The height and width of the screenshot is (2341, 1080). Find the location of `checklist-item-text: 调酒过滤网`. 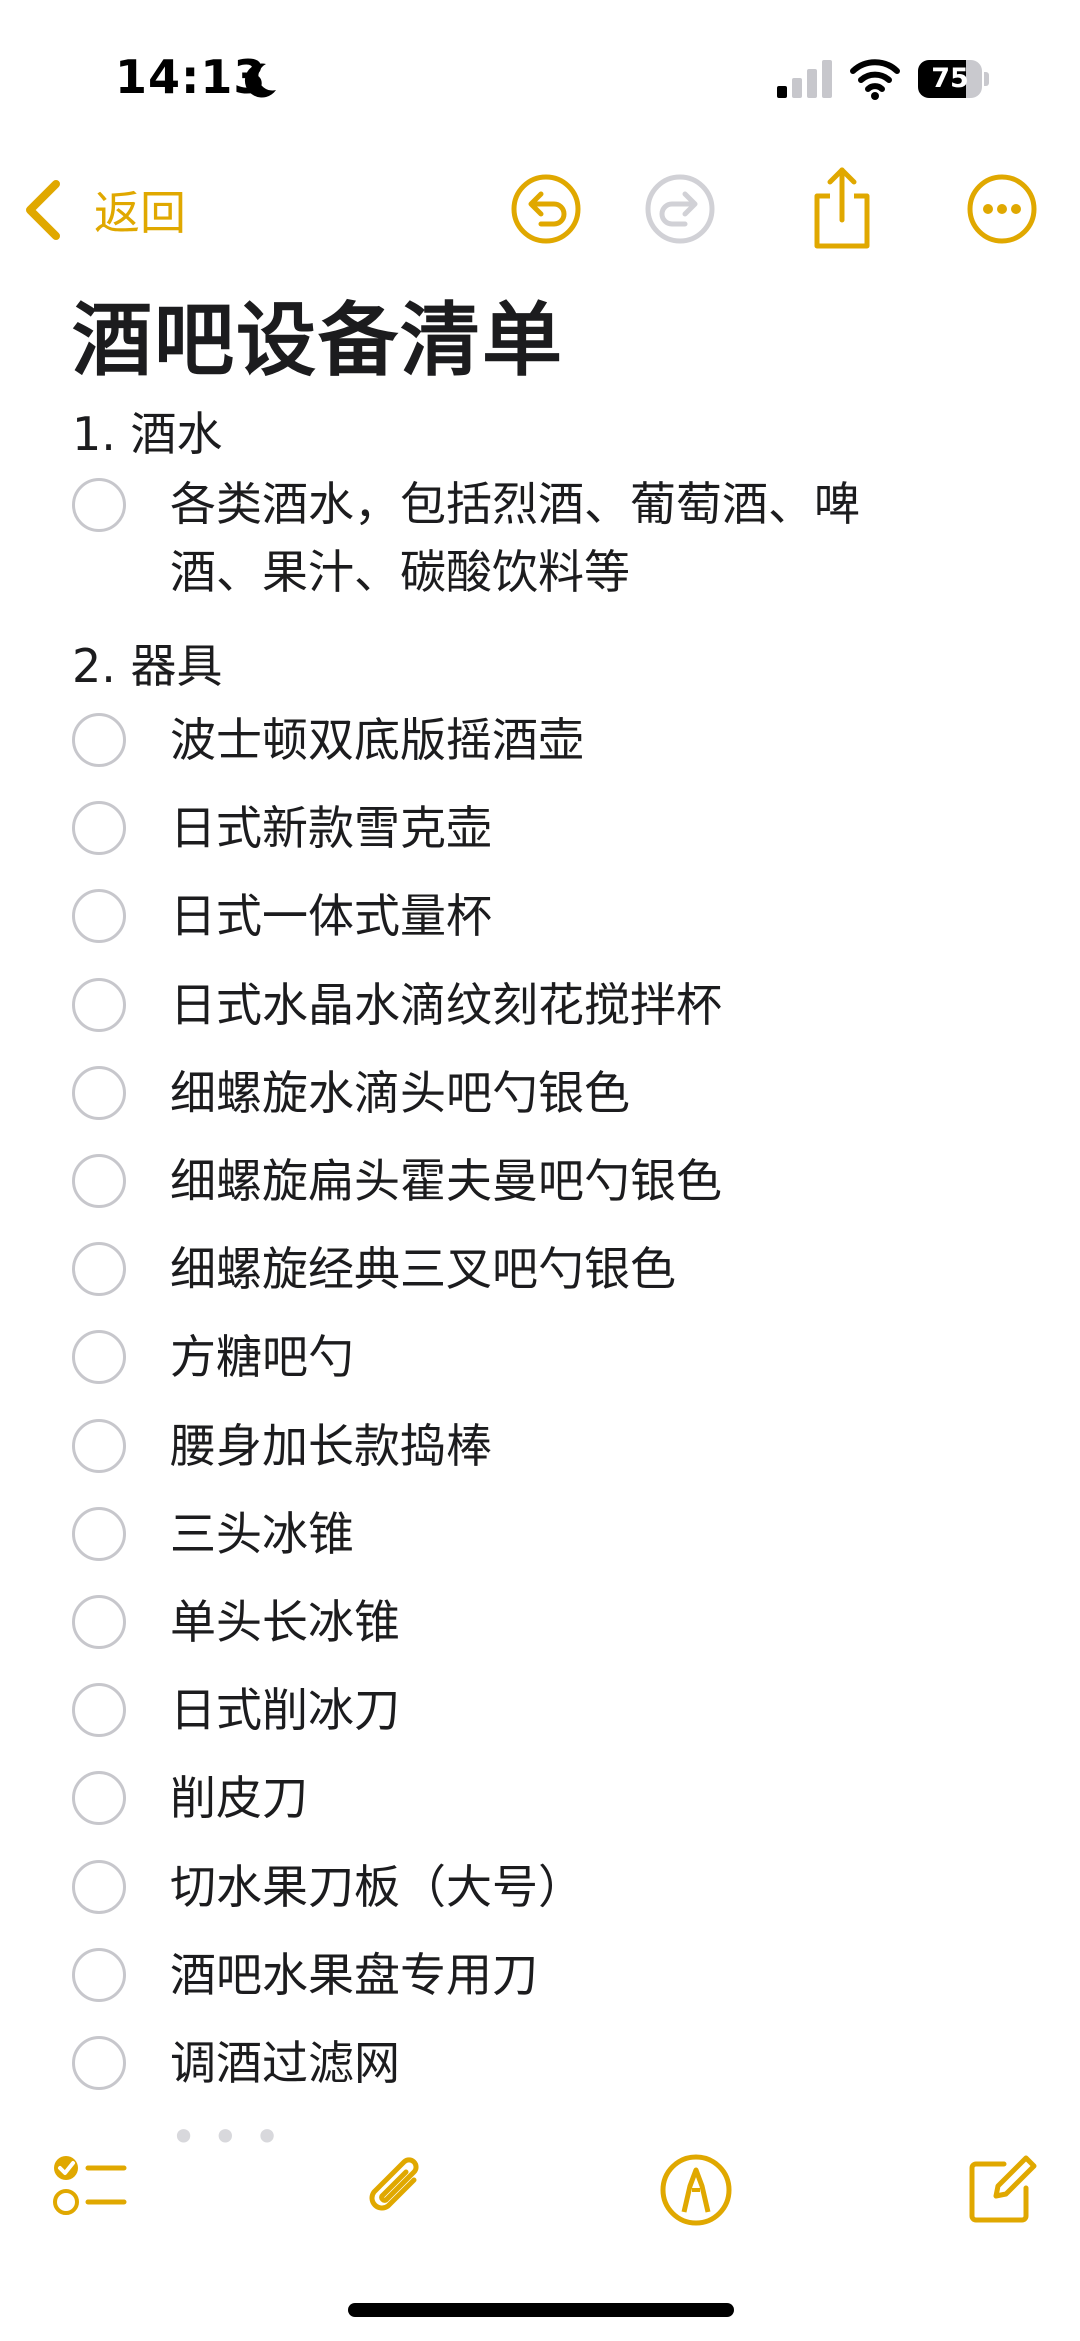

checklist-item-text: 调酒过滤网 is located at coordinates (600, 2063).